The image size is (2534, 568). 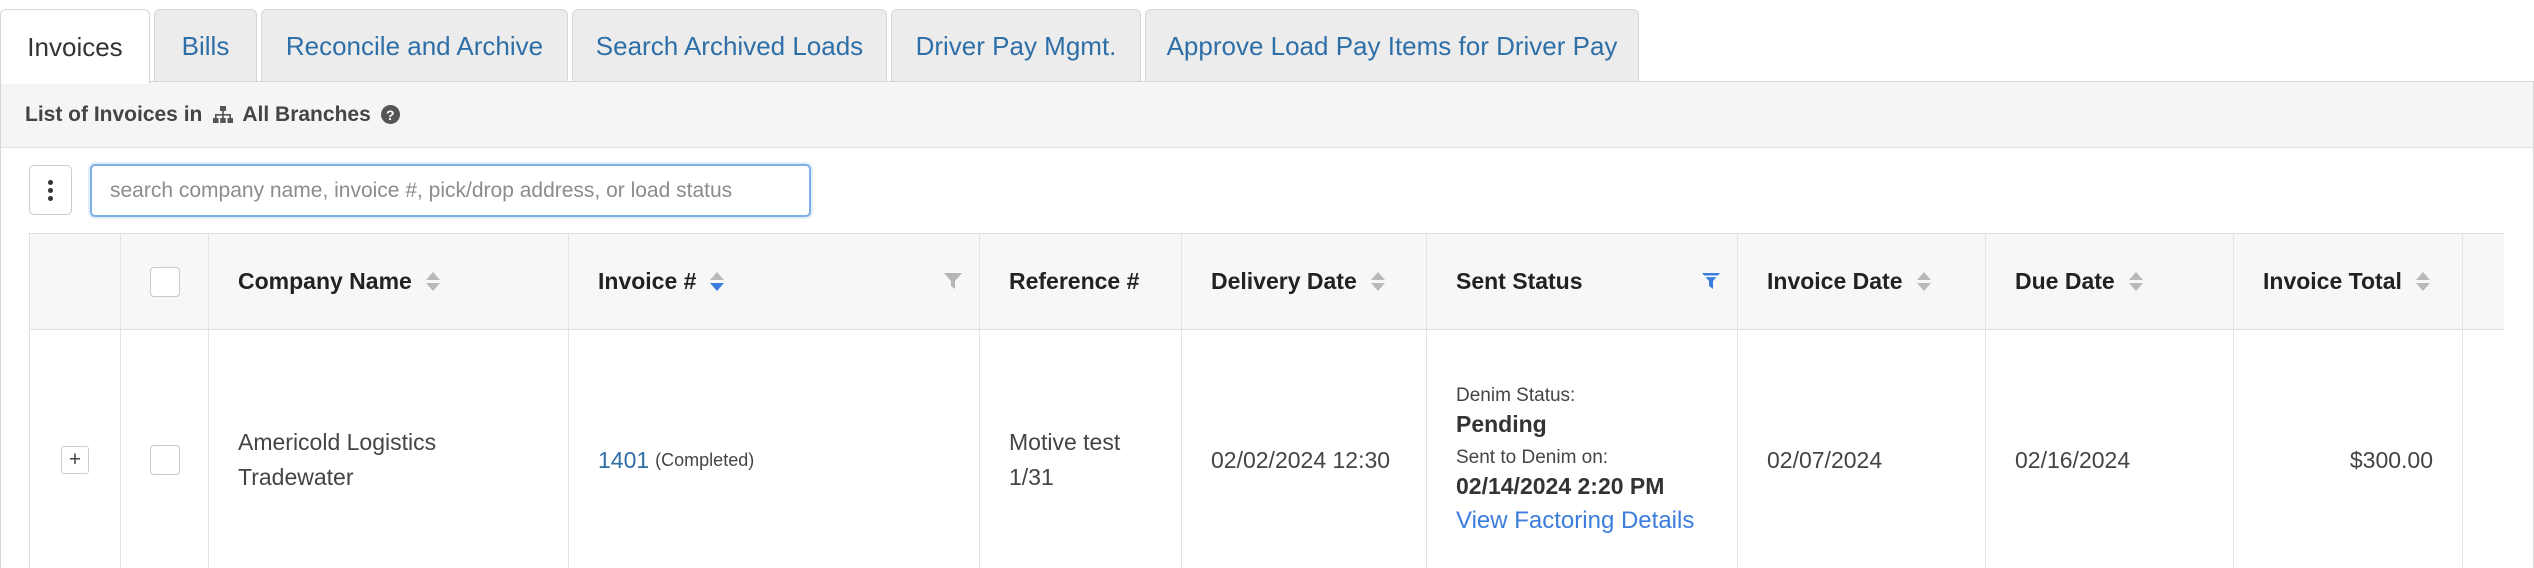 I want to click on view-factoring-details-link: View Factoring Details, so click(x=1575, y=521).